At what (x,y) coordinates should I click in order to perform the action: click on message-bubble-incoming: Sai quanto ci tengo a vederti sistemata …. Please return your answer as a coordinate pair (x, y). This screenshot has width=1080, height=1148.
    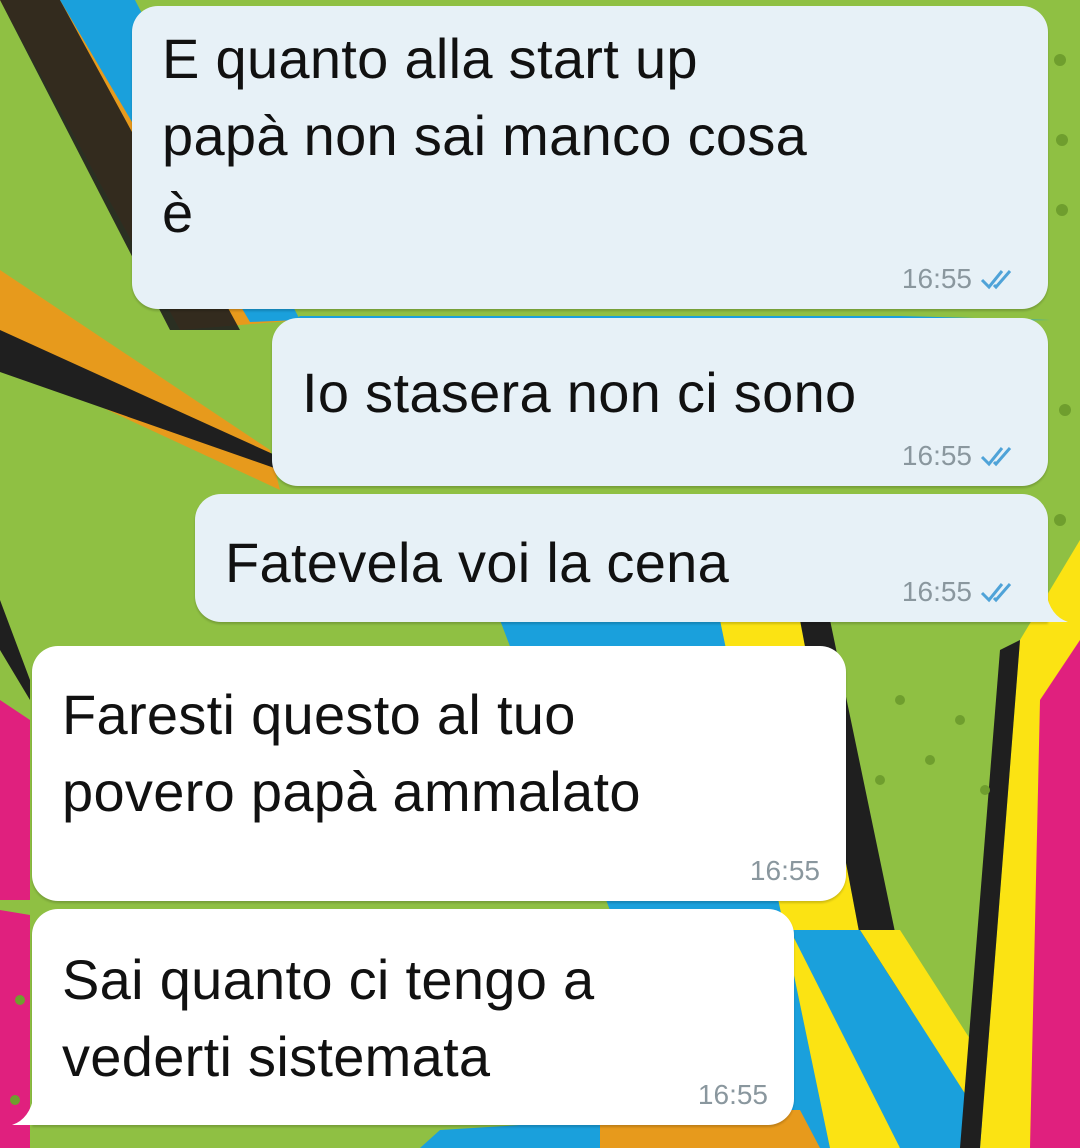
    Looking at the image, I should click on (413, 1017).